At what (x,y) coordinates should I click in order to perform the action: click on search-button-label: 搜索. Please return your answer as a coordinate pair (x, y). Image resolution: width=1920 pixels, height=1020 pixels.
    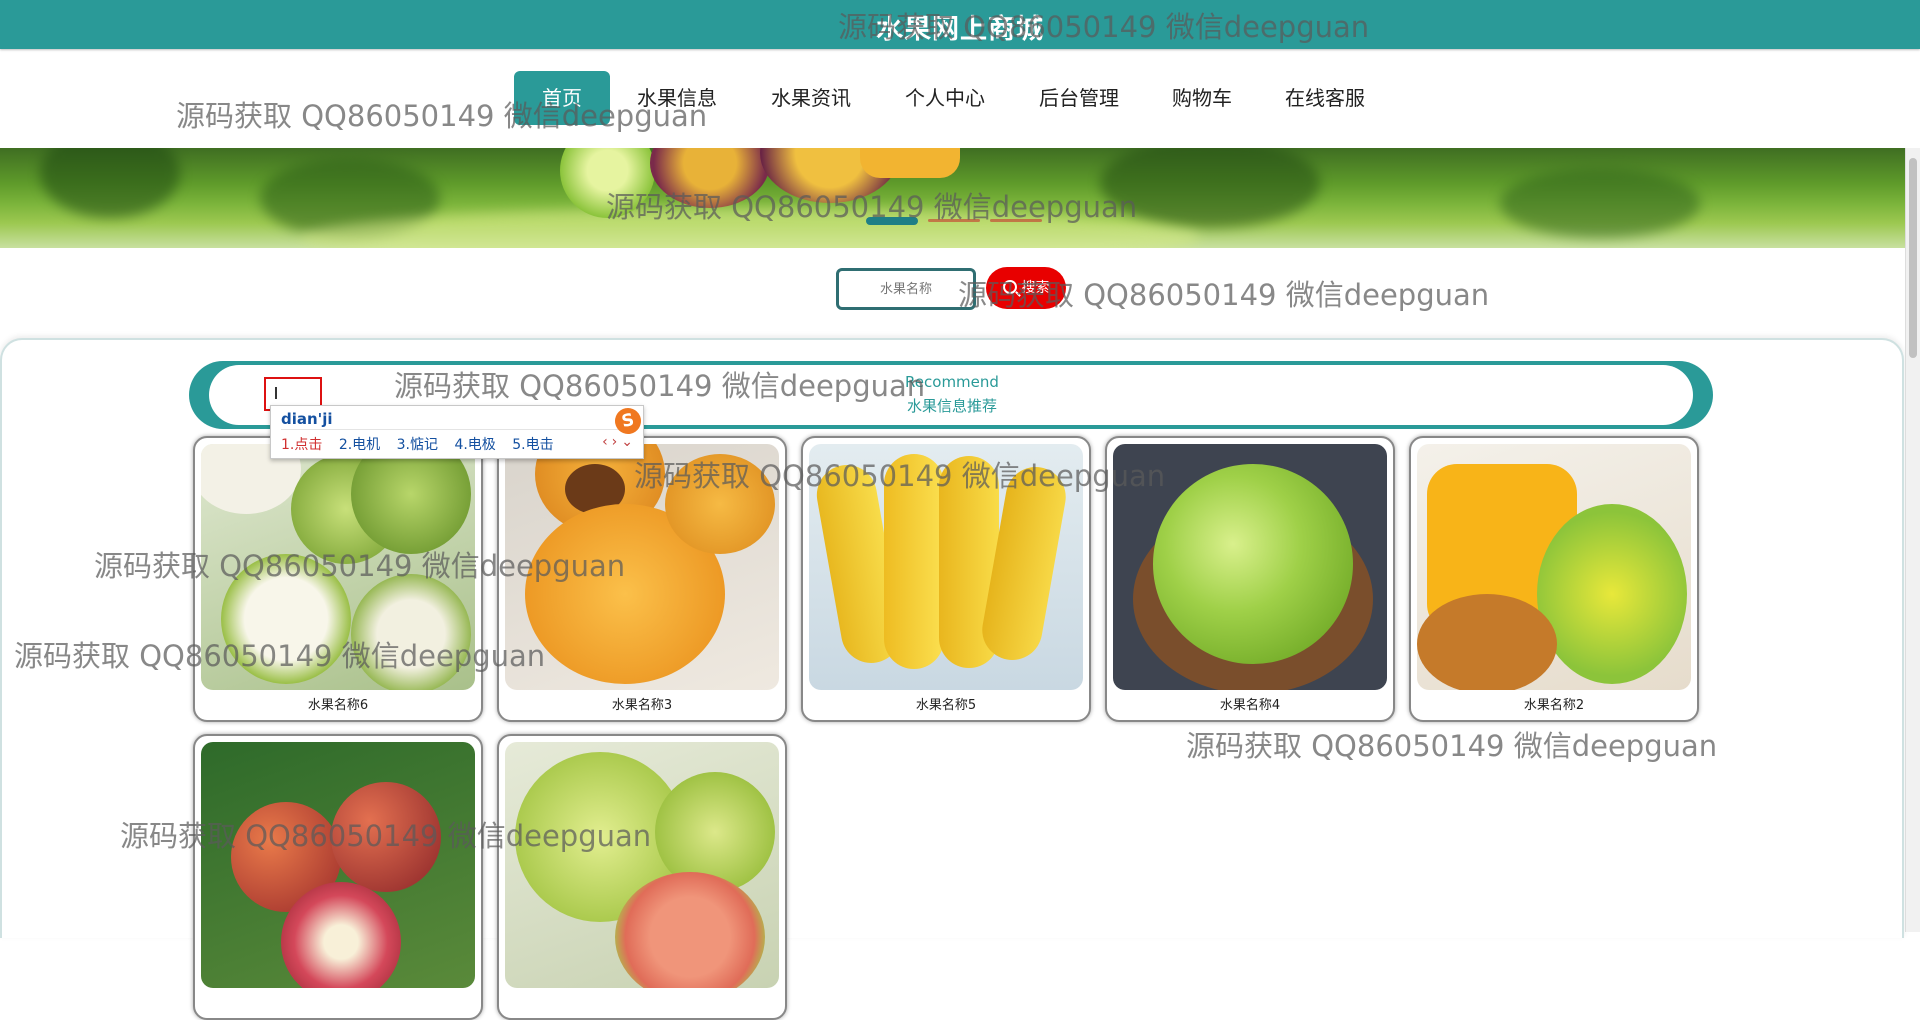
    Looking at the image, I should click on (1035, 288).